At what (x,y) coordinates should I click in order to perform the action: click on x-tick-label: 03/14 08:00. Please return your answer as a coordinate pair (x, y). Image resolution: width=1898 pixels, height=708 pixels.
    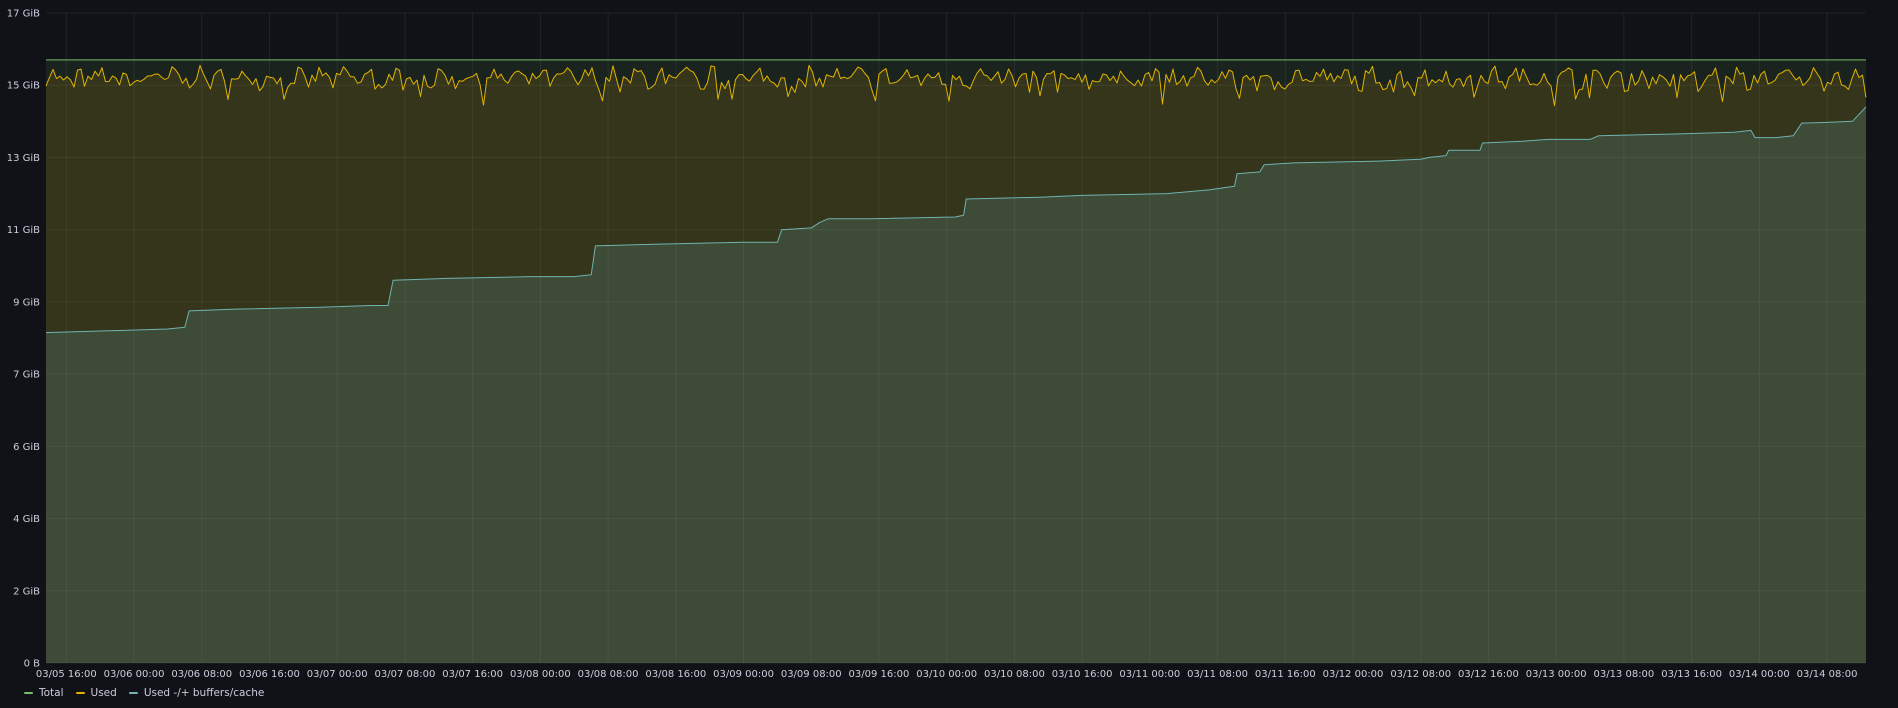
    Looking at the image, I should click on (1827, 674).